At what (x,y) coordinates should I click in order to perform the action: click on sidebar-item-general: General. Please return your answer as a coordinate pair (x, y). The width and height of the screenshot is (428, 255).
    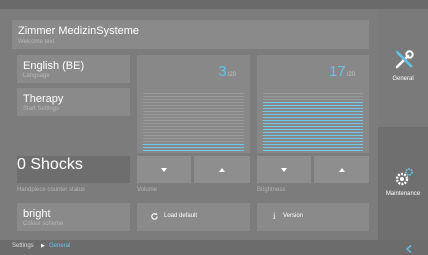
    Looking at the image, I should click on (403, 67).